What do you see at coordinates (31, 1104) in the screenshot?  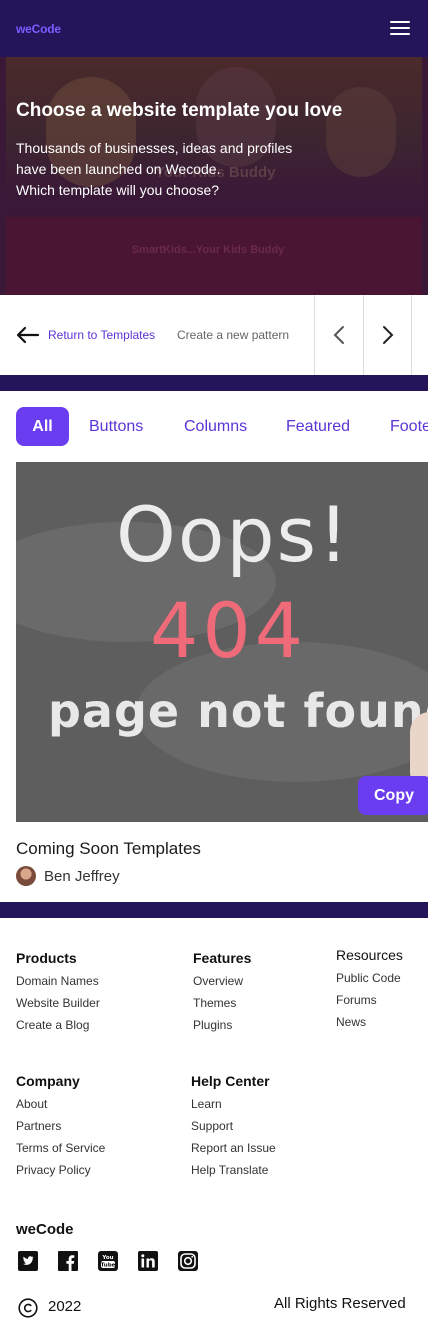 I see `footer-link: About` at bounding box center [31, 1104].